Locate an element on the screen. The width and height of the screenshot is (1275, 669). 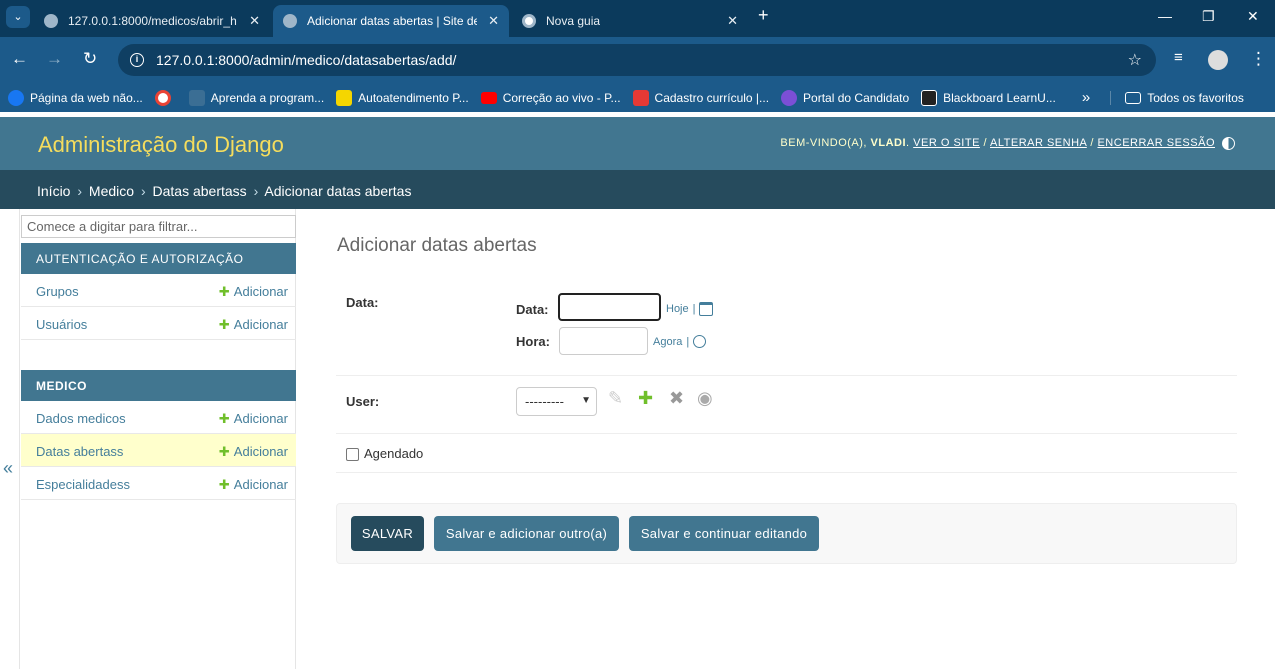
profile-avatar is located at coordinates (1218, 60).